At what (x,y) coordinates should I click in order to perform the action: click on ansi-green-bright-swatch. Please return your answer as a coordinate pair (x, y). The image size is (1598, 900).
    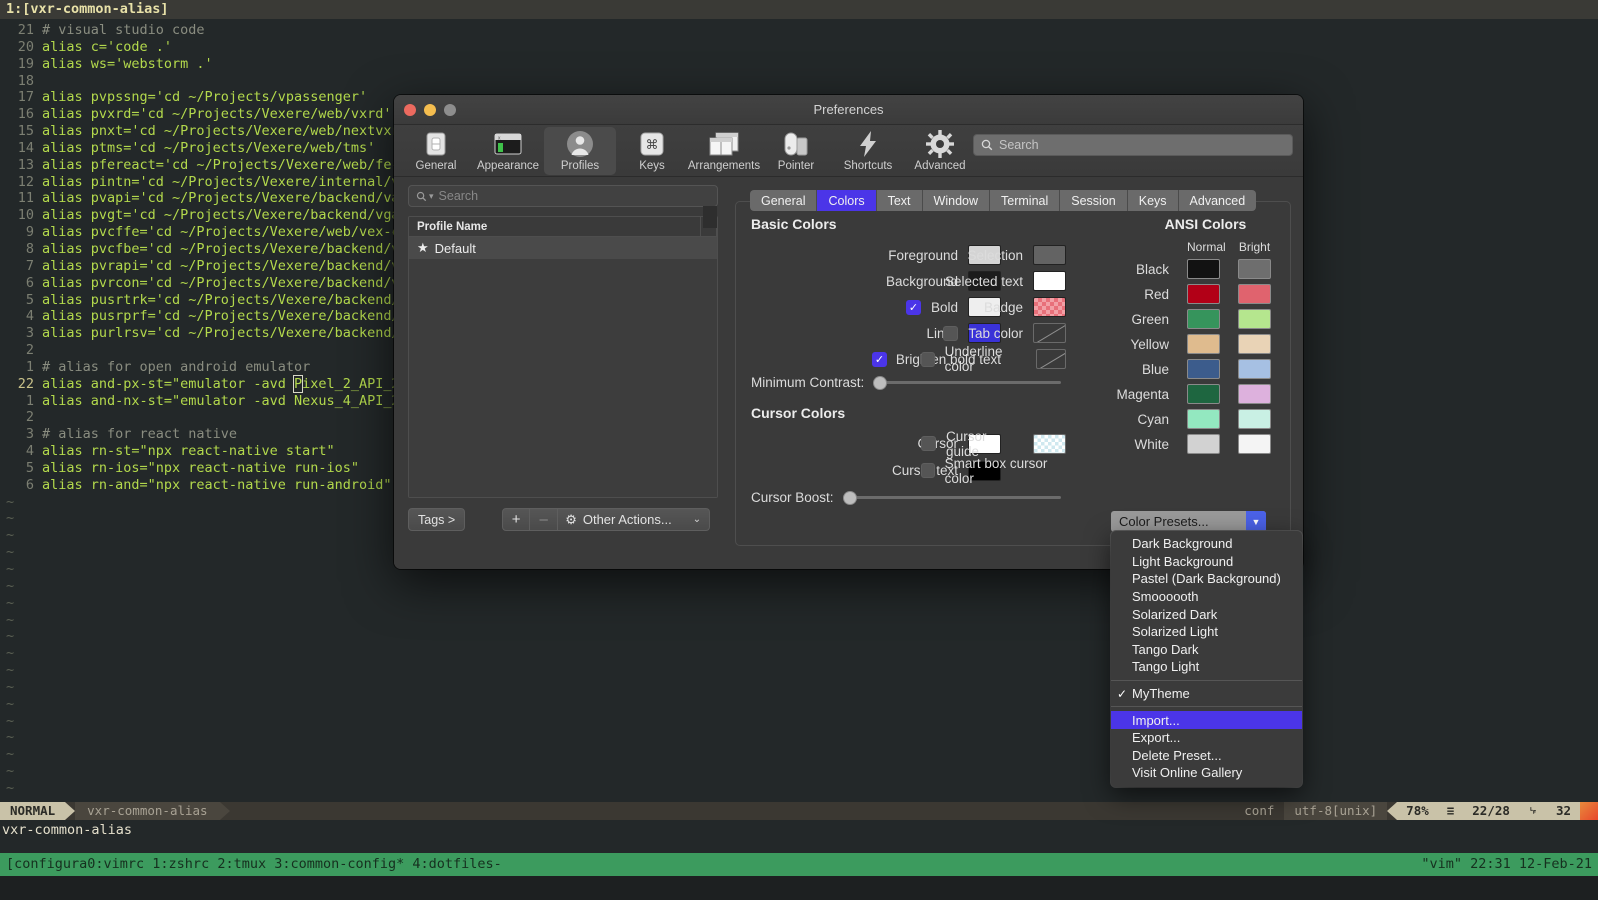
    Looking at the image, I should click on (1254, 319).